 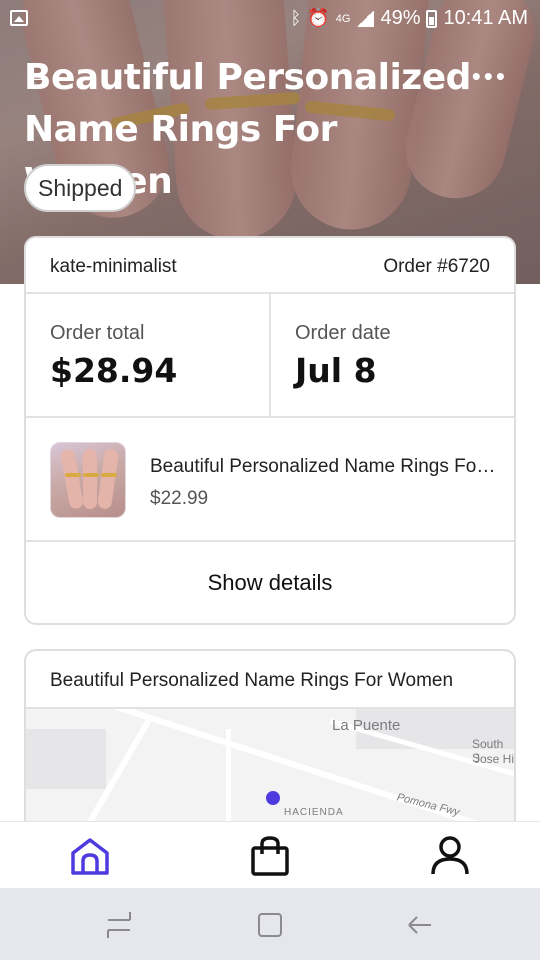 What do you see at coordinates (490, 76) in the screenshot?
I see `more-options-icon: •••` at bounding box center [490, 76].